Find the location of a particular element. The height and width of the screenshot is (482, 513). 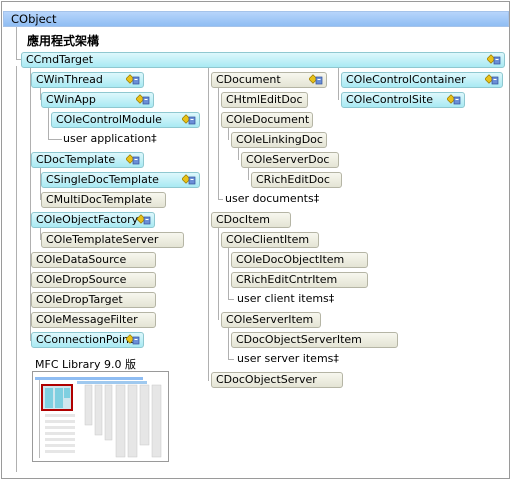

subtitle: 應用程式架構 is located at coordinates (63, 41).